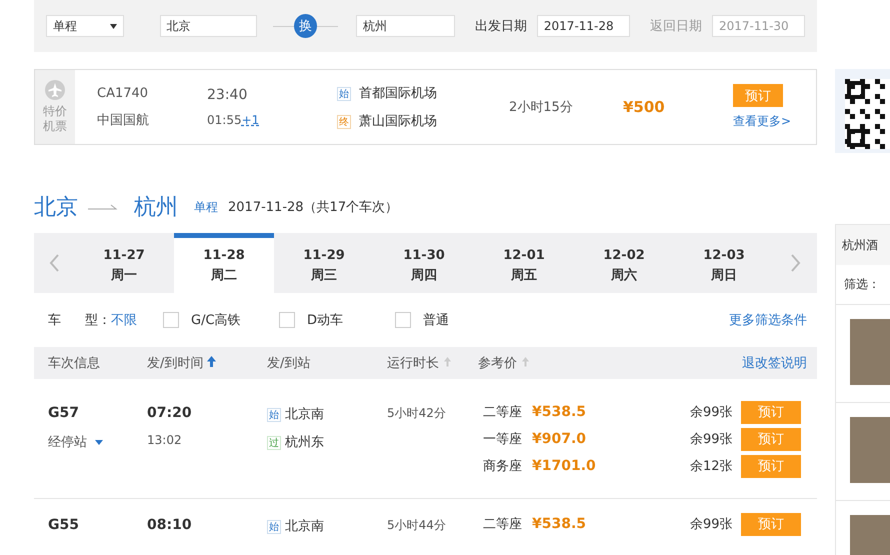  I want to click on checkbox-label: G/C高铁, so click(216, 320).